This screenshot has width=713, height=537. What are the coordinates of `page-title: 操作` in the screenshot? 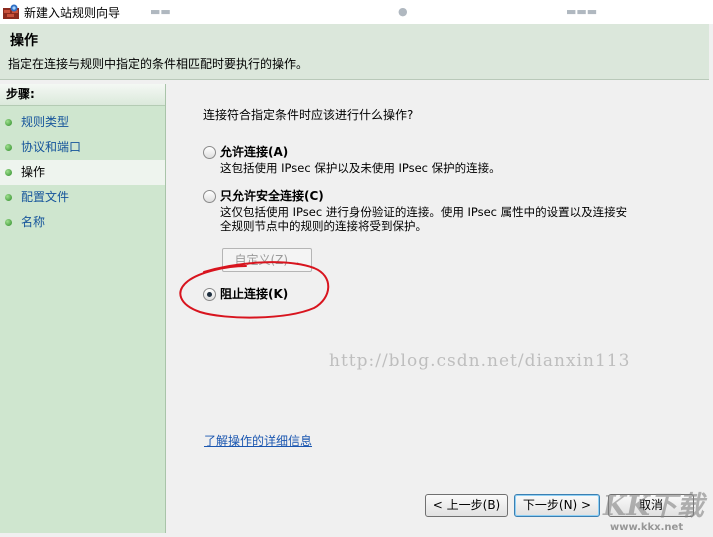 It's located at (24, 41).